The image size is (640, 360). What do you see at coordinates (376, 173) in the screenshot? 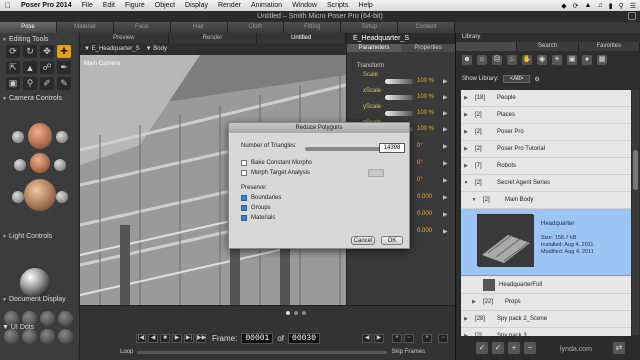
I see `morph-settings-button` at bounding box center [376, 173].